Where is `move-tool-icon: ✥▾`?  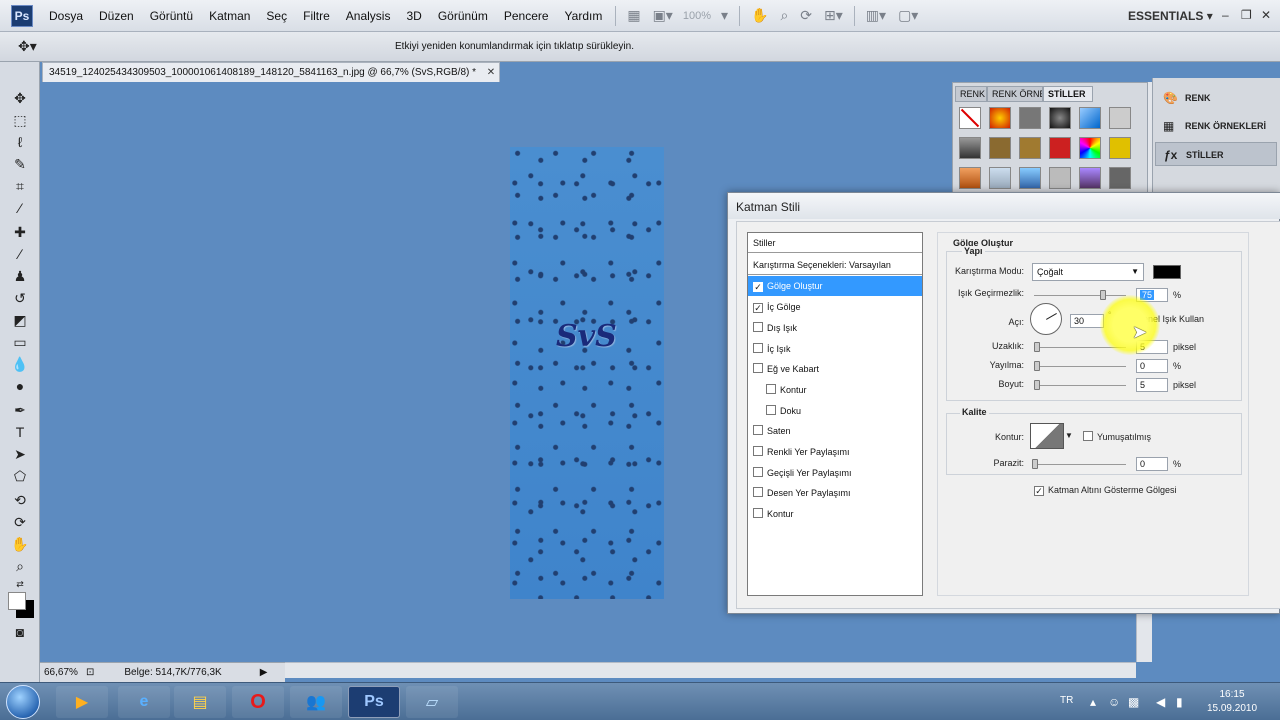
move-tool-icon: ✥▾ is located at coordinates (27, 46).